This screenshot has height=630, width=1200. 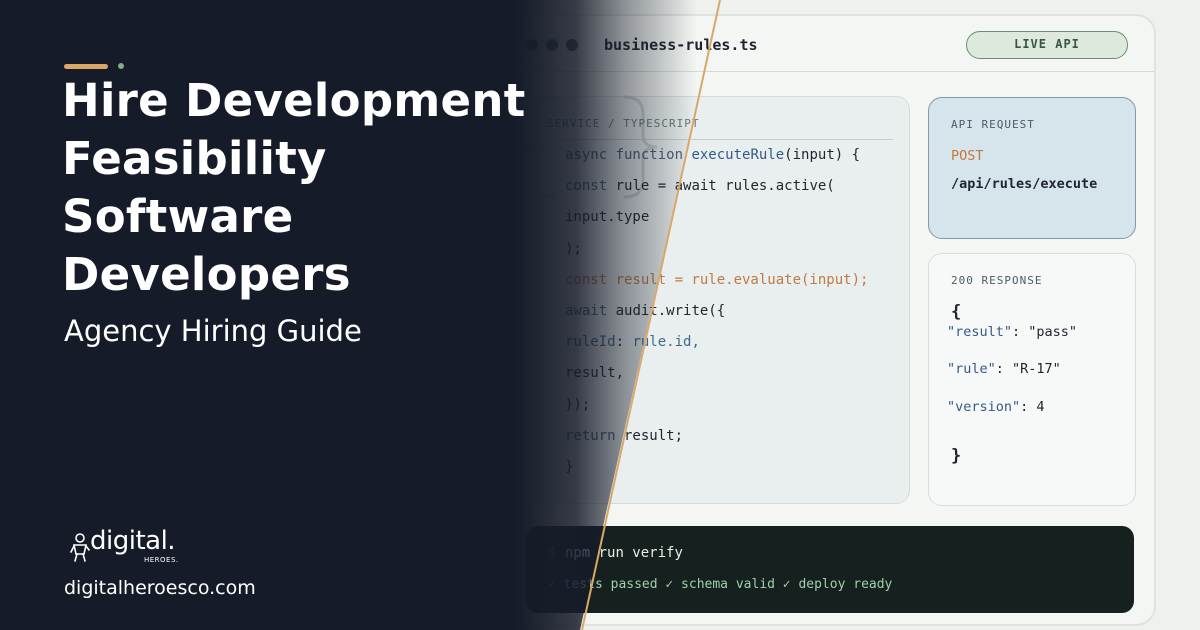 I want to click on terminal-prompt: $, so click(x=552, y=553).